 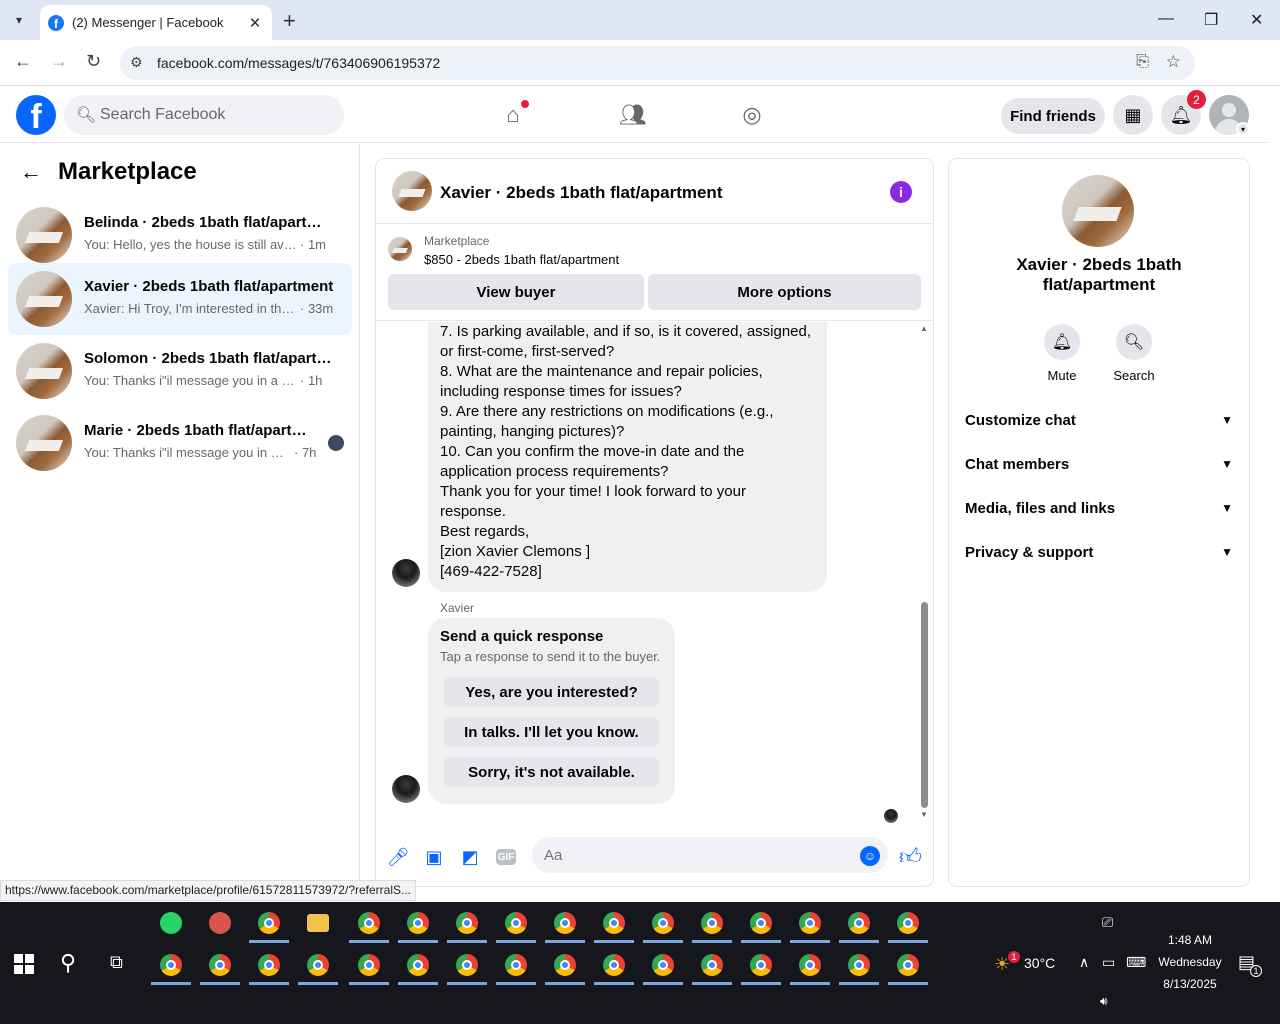 What do you see at coordinates (1243, 129) in the screenshot?
I see `chevron-down-icon: ▾` at bounding box center [1243, 129].